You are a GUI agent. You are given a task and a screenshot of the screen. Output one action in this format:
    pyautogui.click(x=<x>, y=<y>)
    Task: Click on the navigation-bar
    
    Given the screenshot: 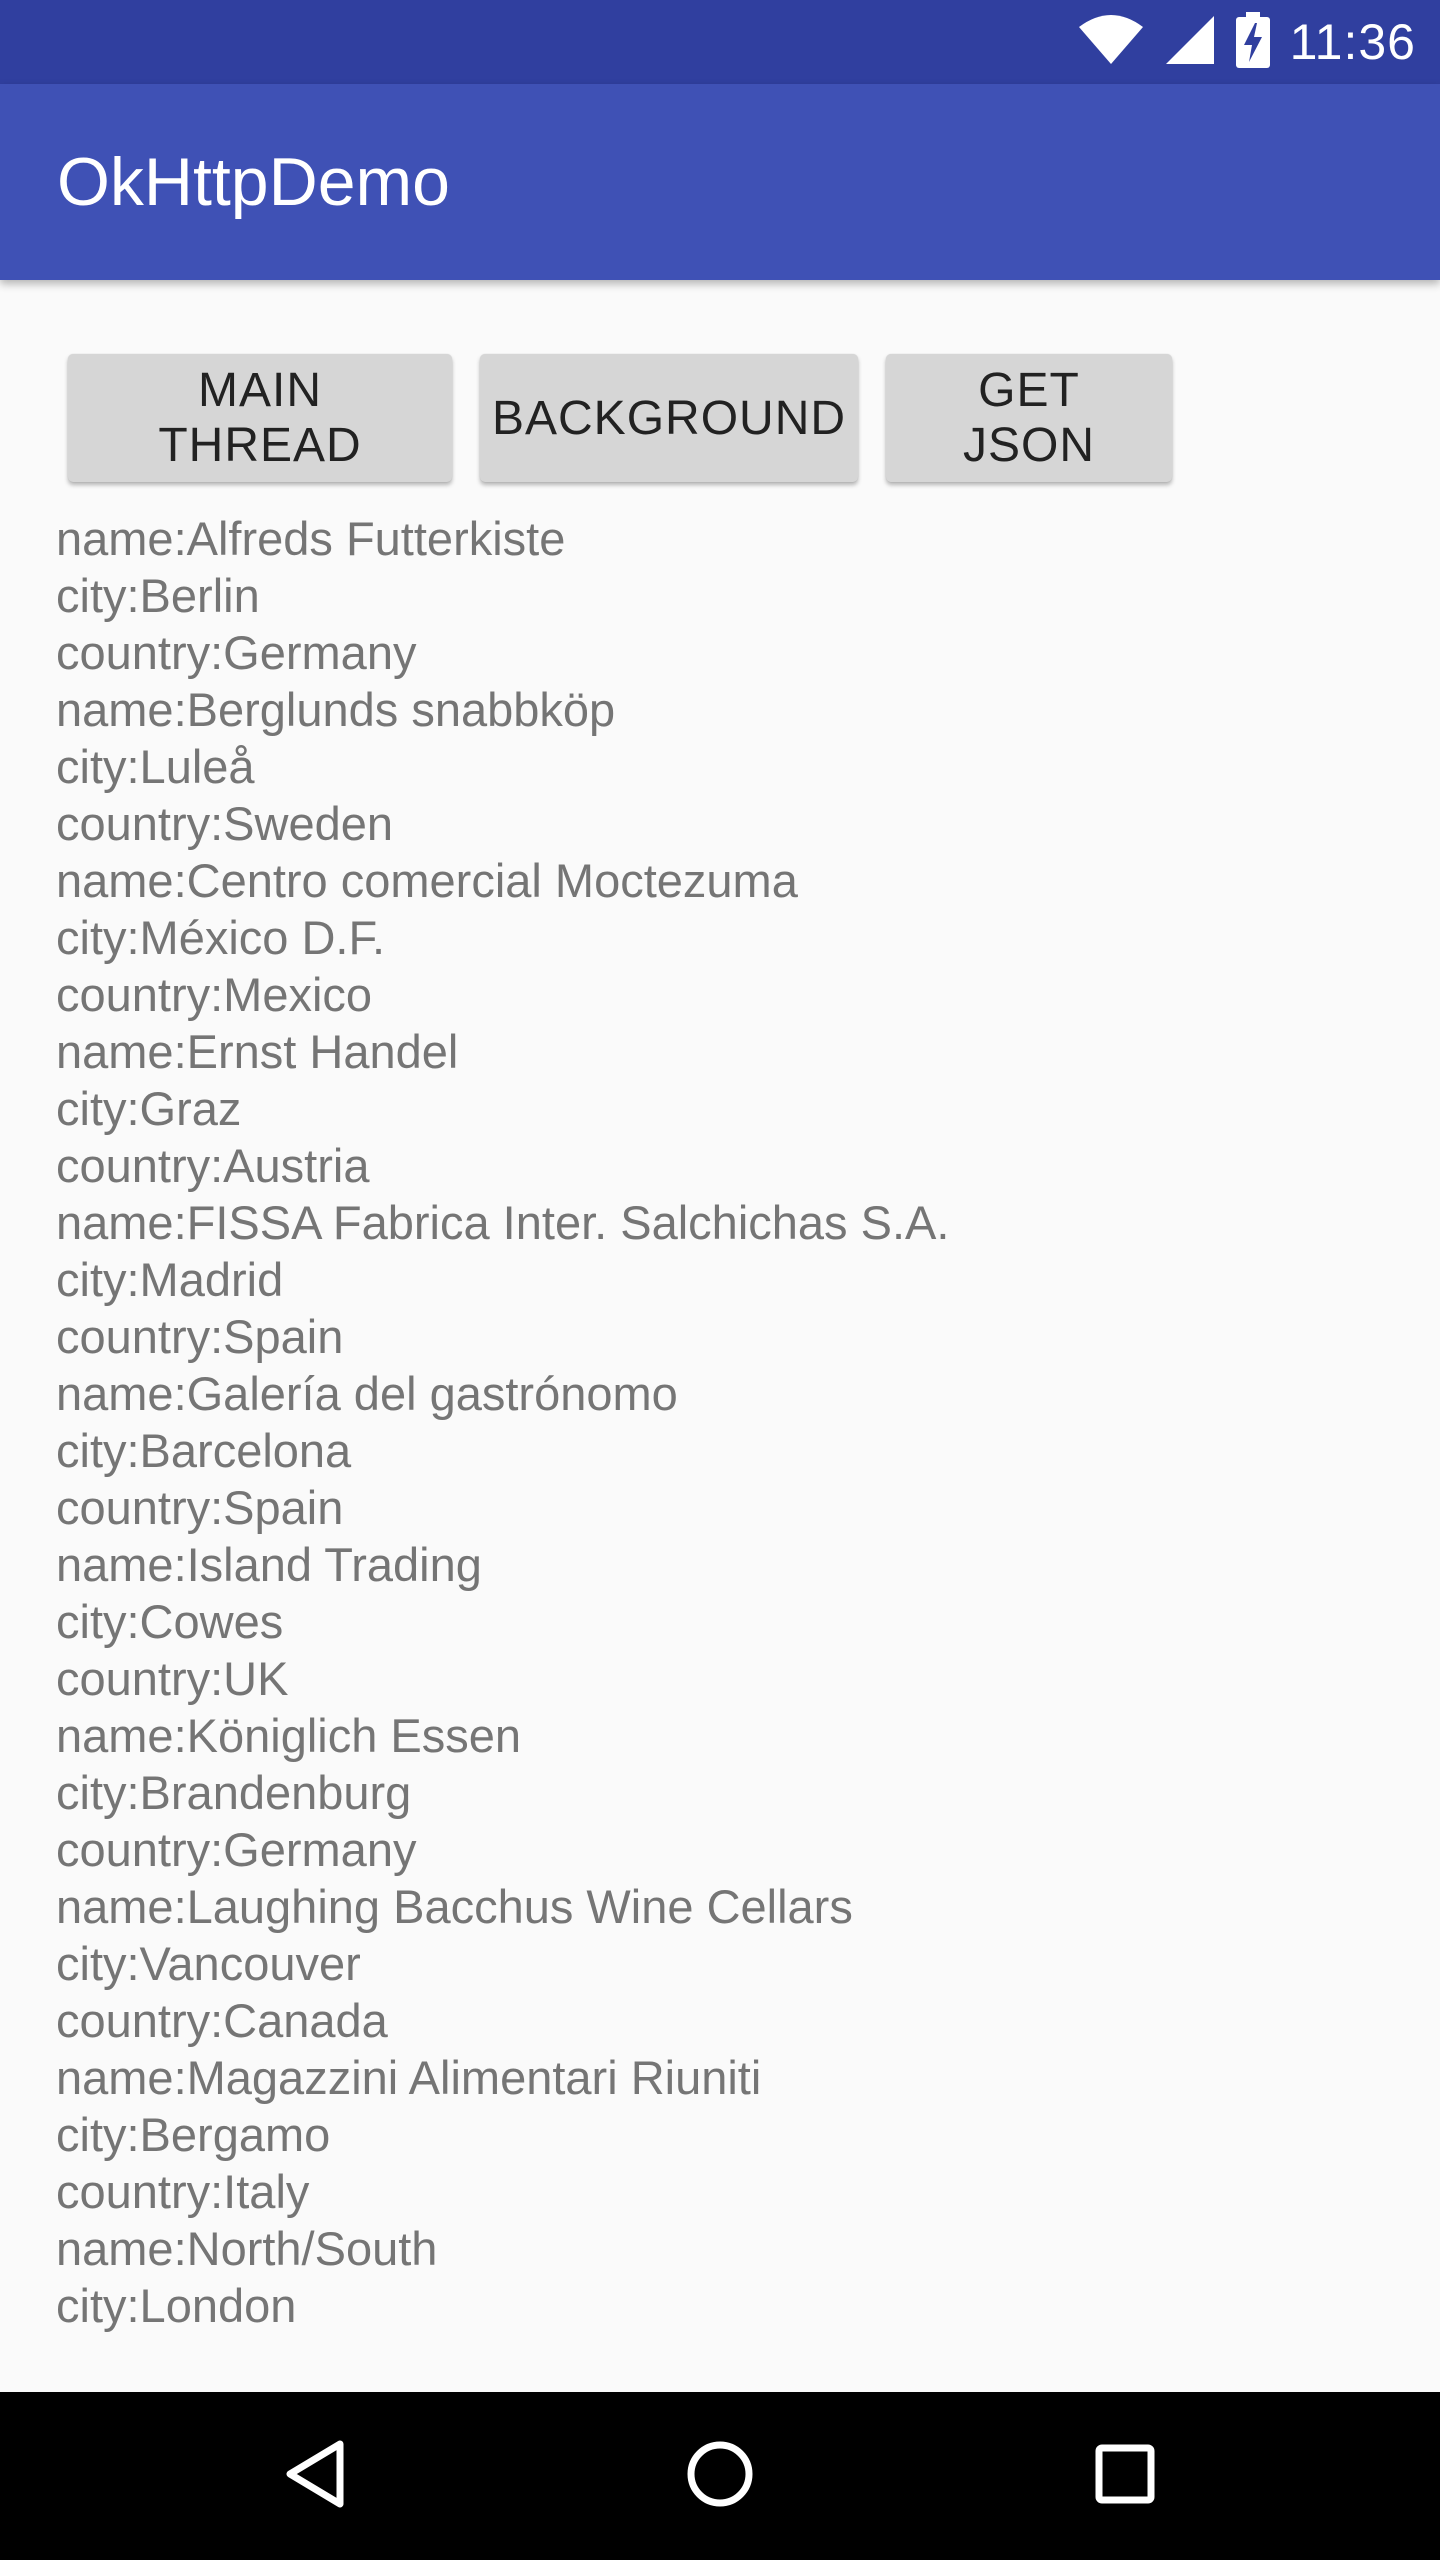 What is the action you would take?
    pyautogui.click(x=720, y=2476)
    